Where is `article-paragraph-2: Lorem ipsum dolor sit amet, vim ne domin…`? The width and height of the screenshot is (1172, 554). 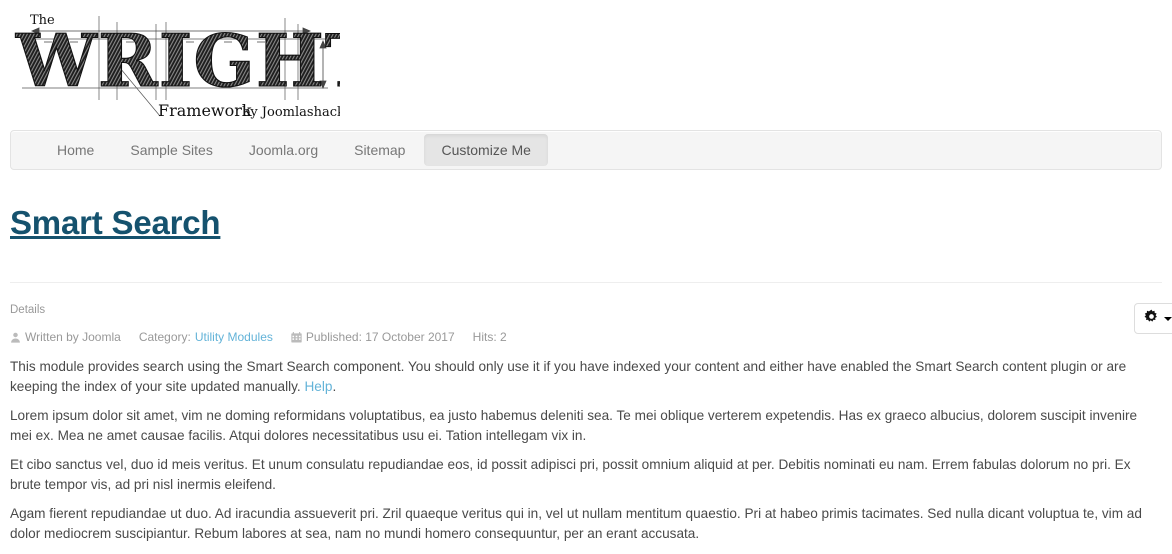
article-paragraph-2: Lorem ipsum dolor sit amet, vim ne domin… is located at coordinates (586, 426).